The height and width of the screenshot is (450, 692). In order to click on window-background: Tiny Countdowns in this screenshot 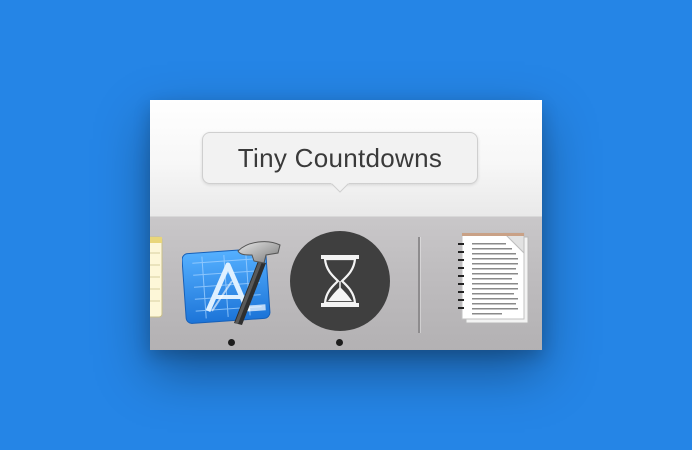, I will do `click(346, 158)`.